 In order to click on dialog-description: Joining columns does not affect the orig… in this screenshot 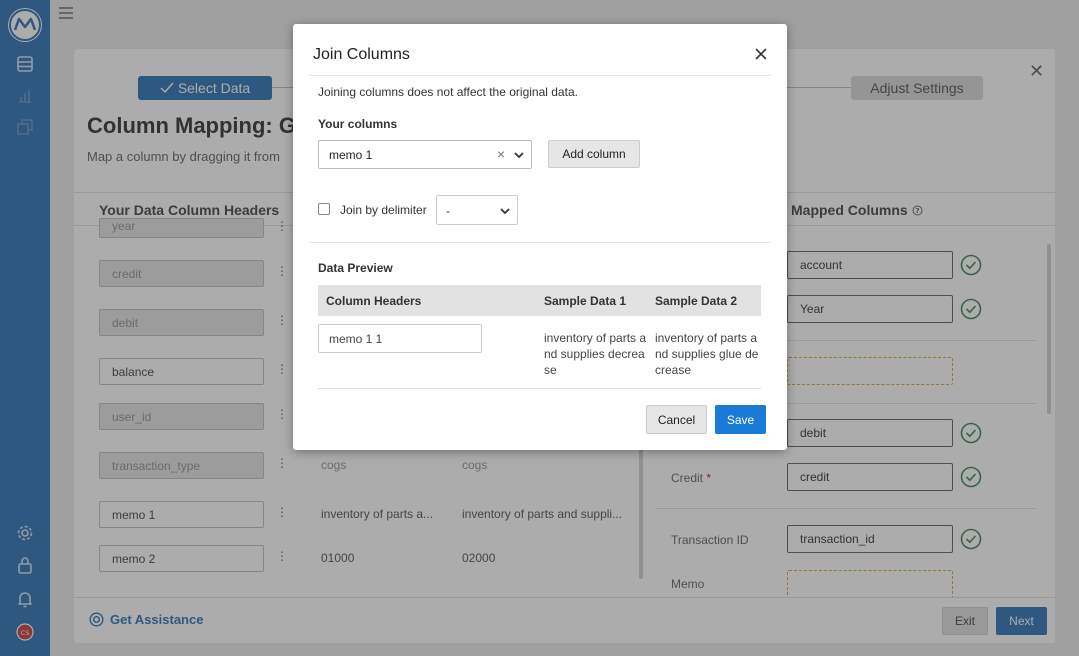, I will do `click(448, 92)`.